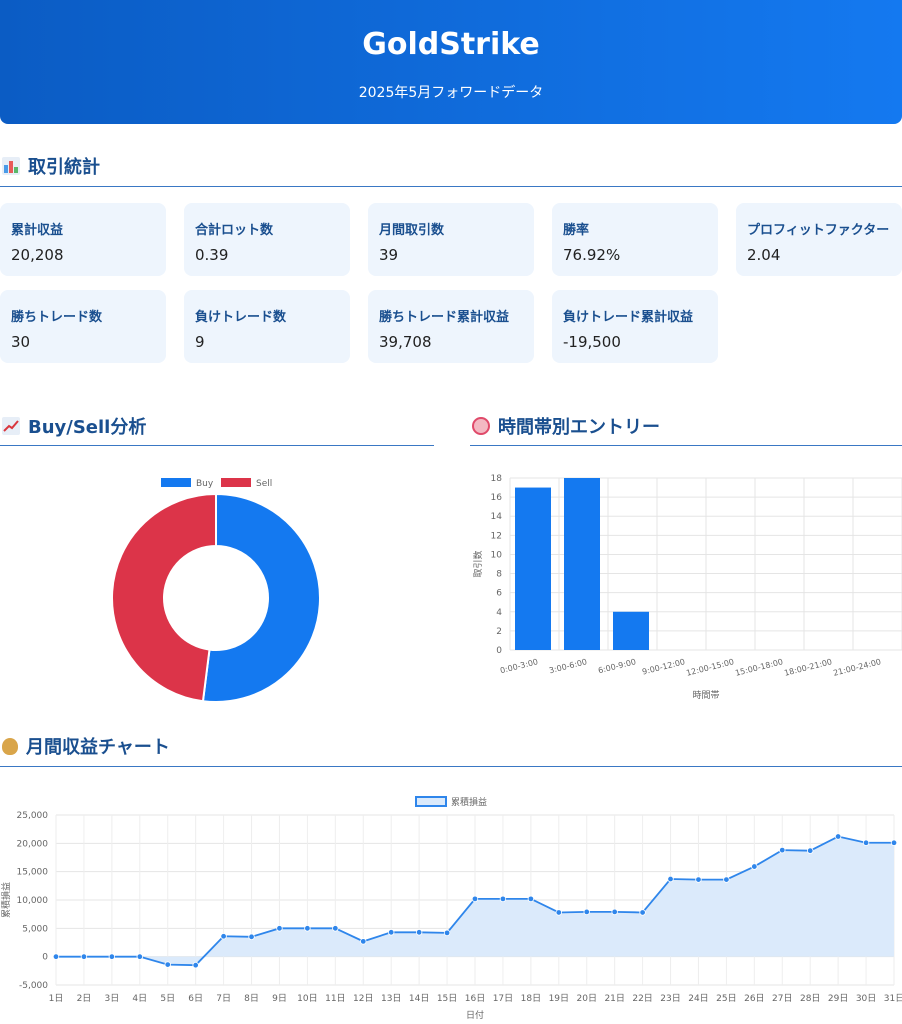  Describe the element at coordinates (810, 998) in the screenshot. I see `line-xtick-label: 28日` at that location.